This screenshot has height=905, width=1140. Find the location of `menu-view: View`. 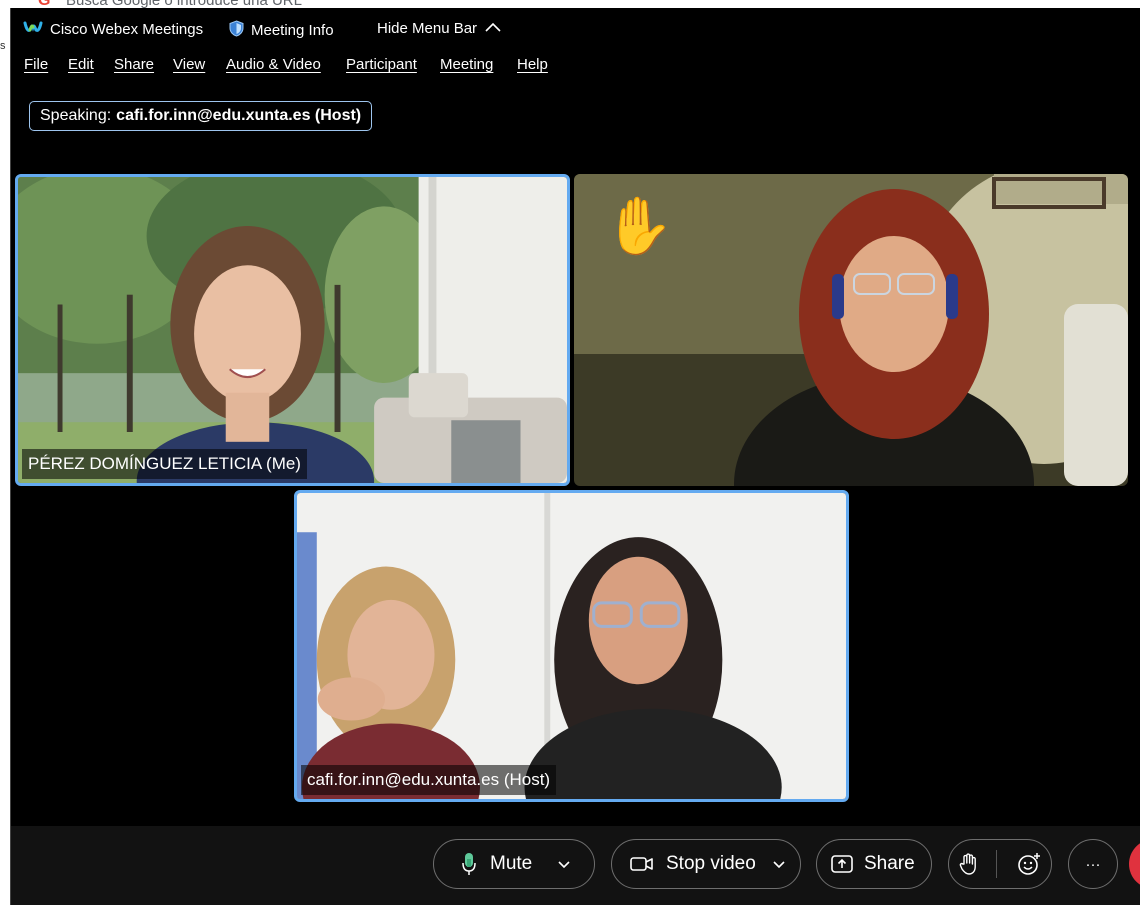

menu-view: View is located at coordinates (189, 64).